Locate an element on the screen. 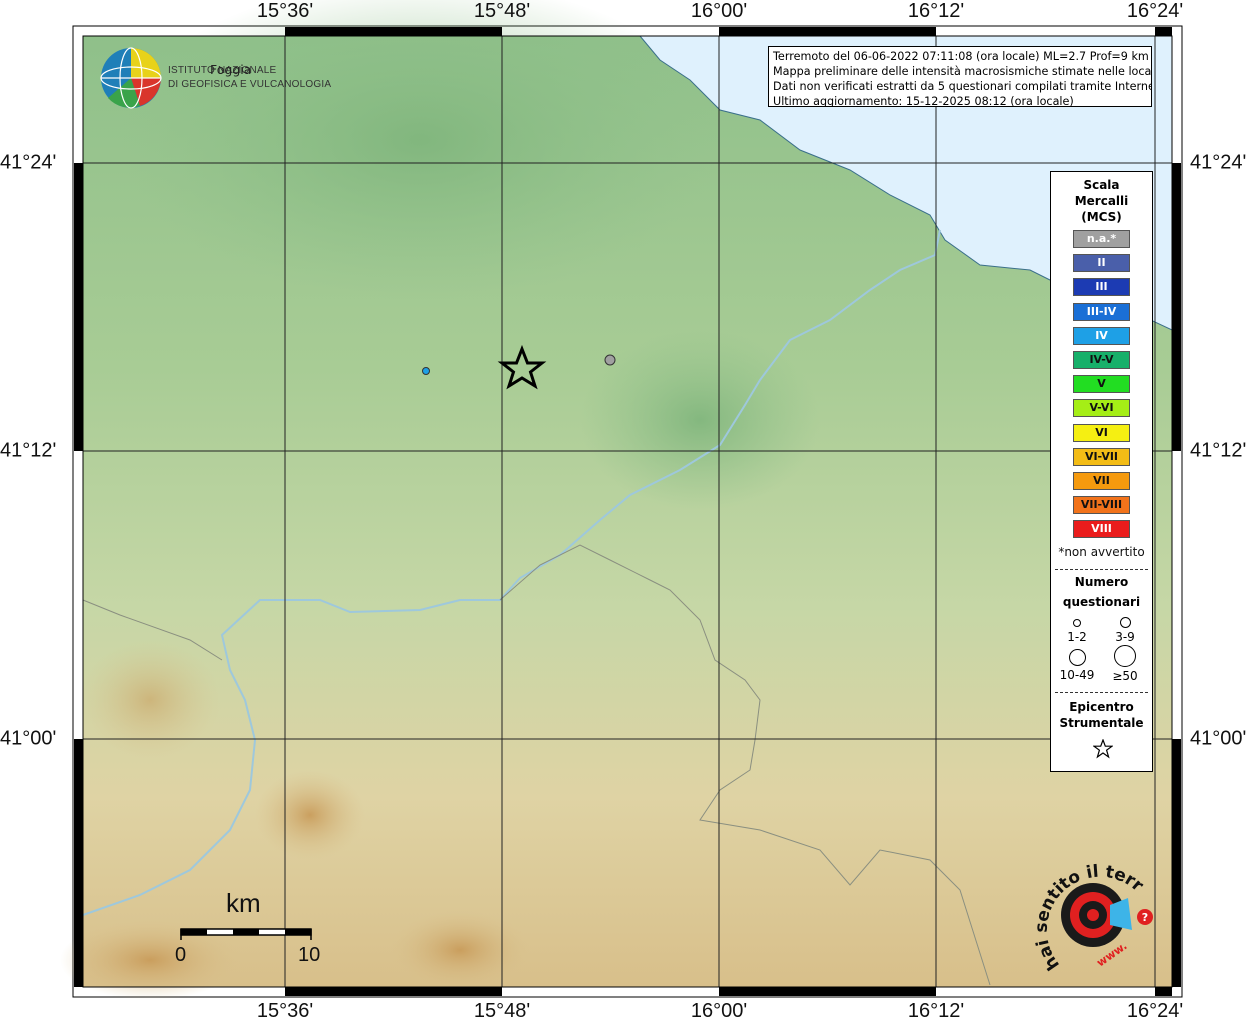 The width and height of the screenshot is (1254, 1024). badge-text: hai sentito il terremoto.it www. is located at coordinates (1089, 914).